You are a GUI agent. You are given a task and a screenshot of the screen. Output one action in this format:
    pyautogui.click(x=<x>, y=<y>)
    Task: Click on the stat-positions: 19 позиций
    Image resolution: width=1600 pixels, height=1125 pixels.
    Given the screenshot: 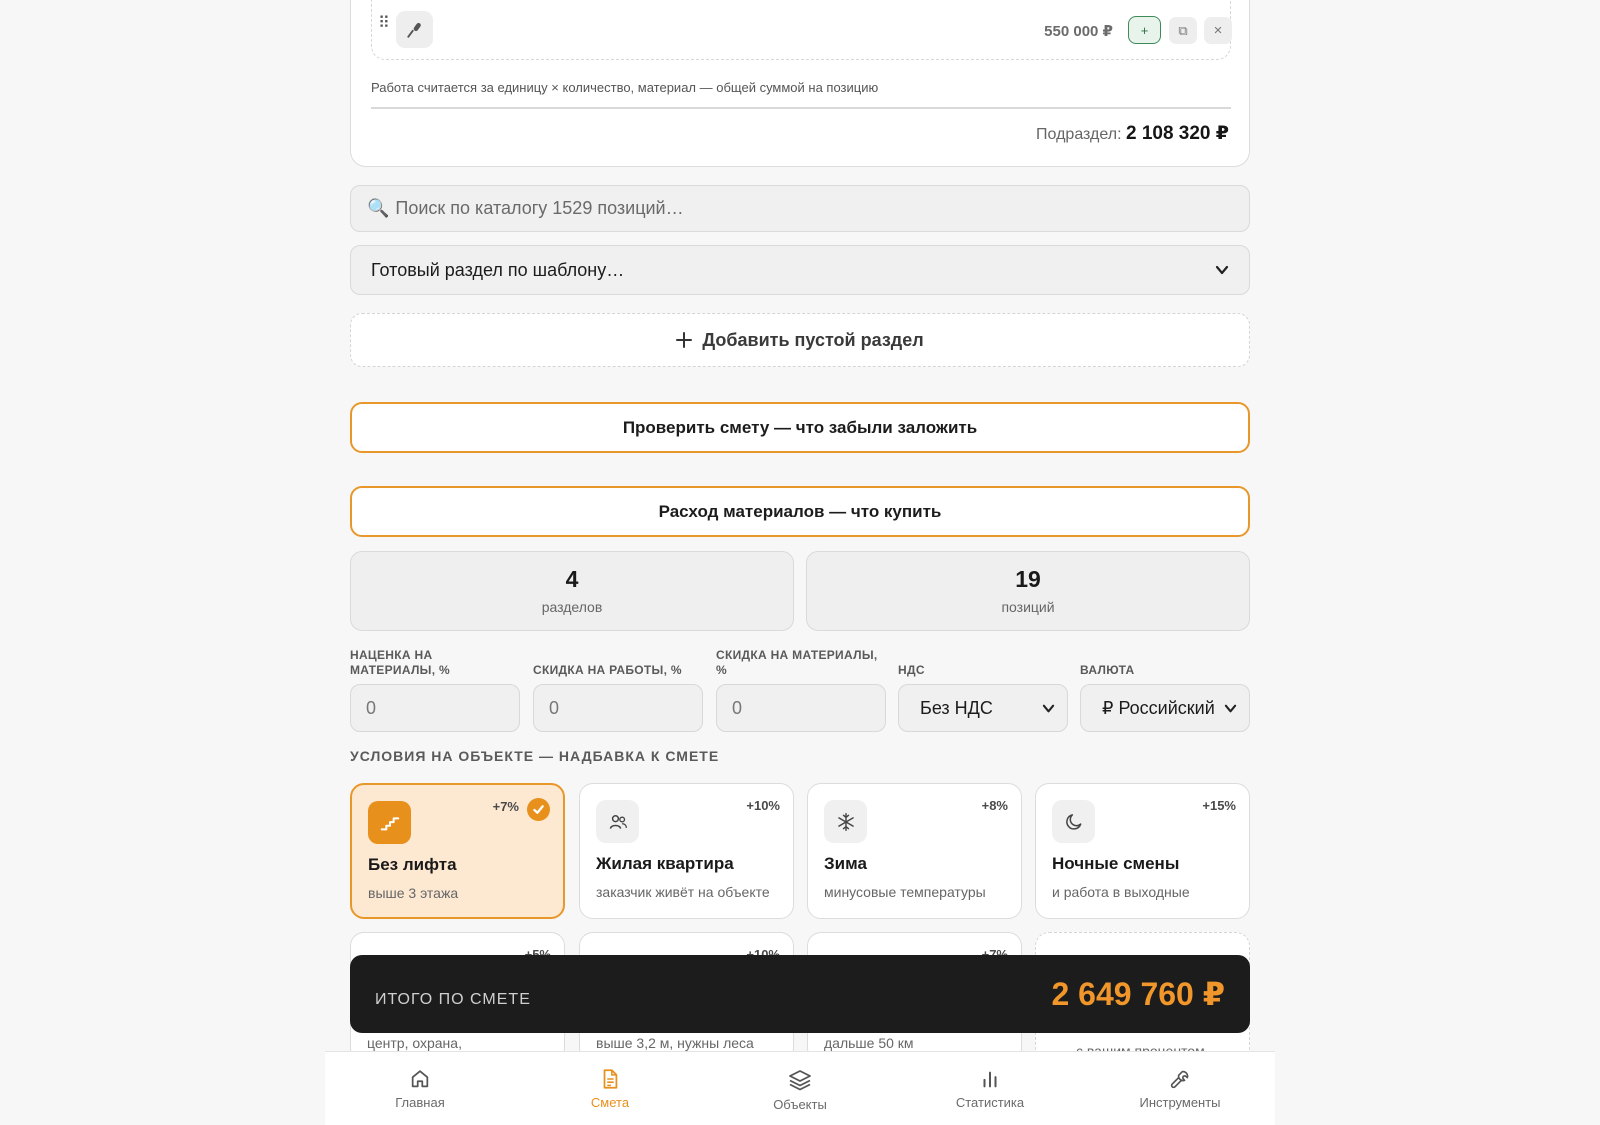 What is the action you would take?
    pyautogui.click(x=1028, y=591)
    